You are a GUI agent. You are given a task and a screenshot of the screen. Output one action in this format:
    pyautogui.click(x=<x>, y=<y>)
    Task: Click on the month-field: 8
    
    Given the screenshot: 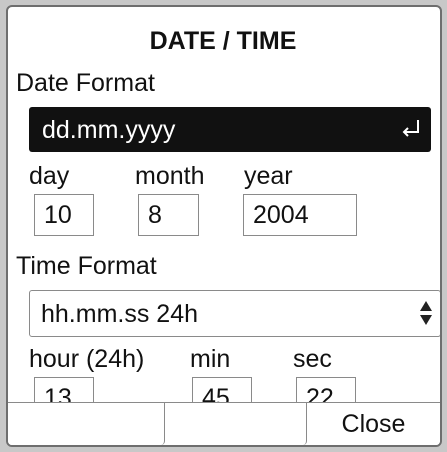 What is the action you would take?
    pyautogui.click(x=168, y=215)
    